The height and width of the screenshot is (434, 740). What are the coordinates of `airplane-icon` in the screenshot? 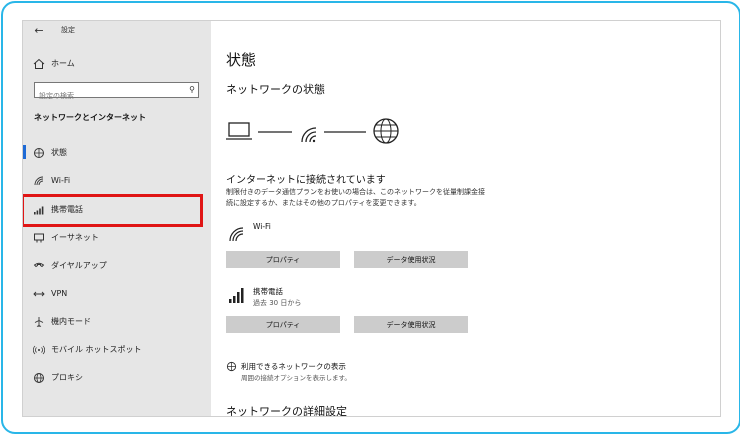 It's located at (39, 322).